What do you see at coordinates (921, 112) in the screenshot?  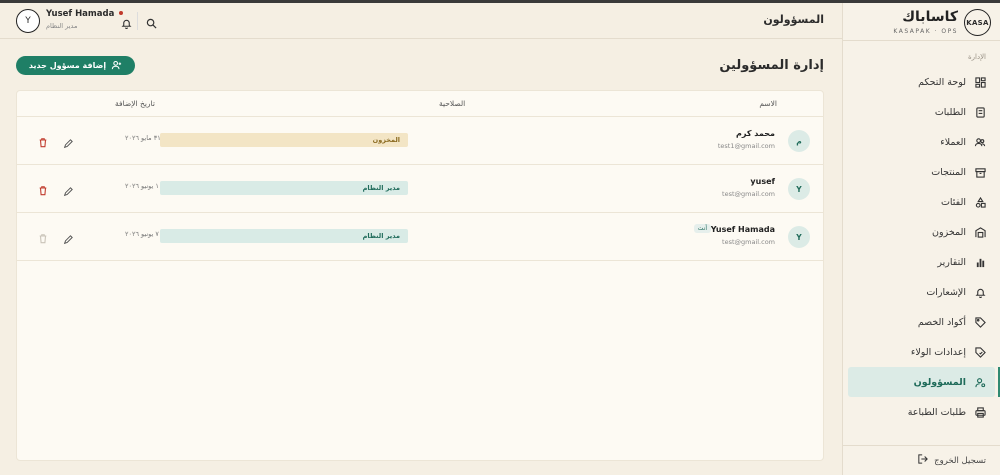 I see `sidebar-item-orders: الطلبات` at bounding box center [921, 112].